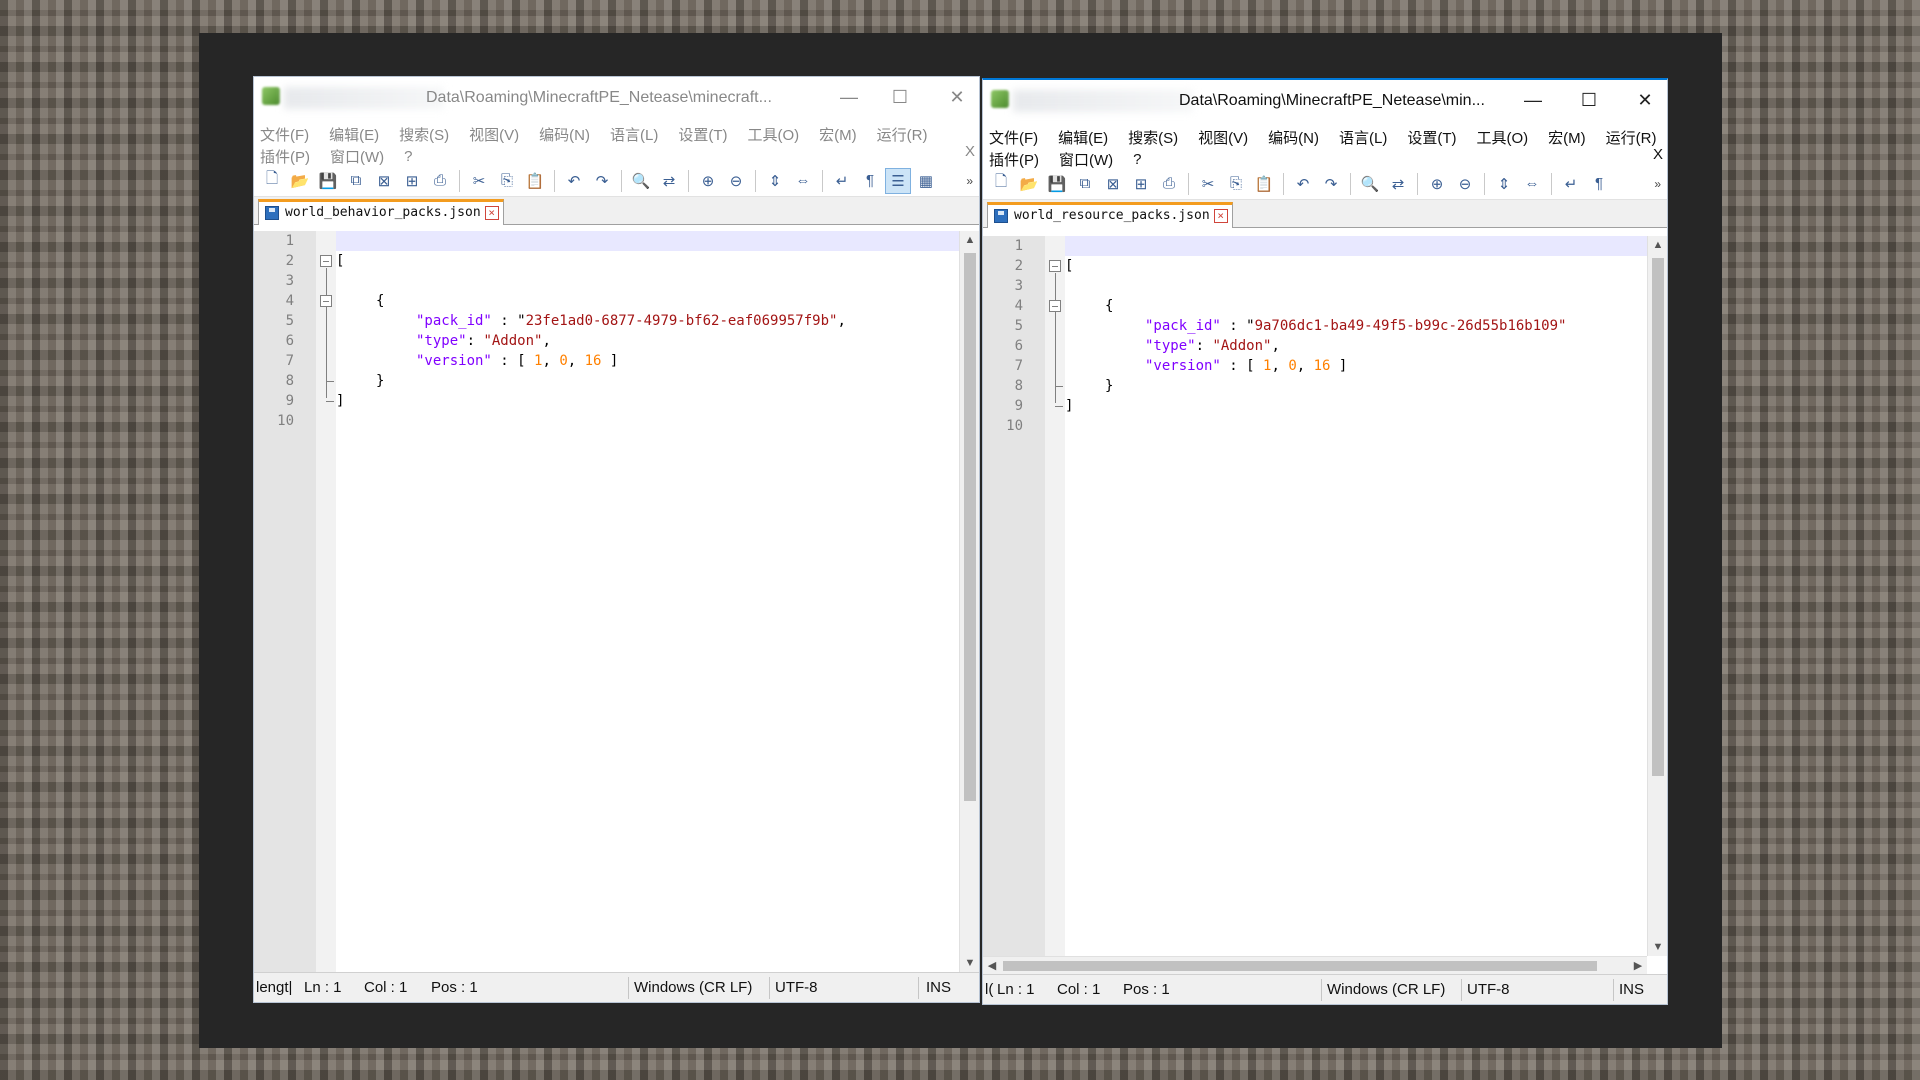  What do you see at coordinates (357, 156) in the screenshot?
I see `menu-window: 窗口(W)` at bounding box center [357, 156].